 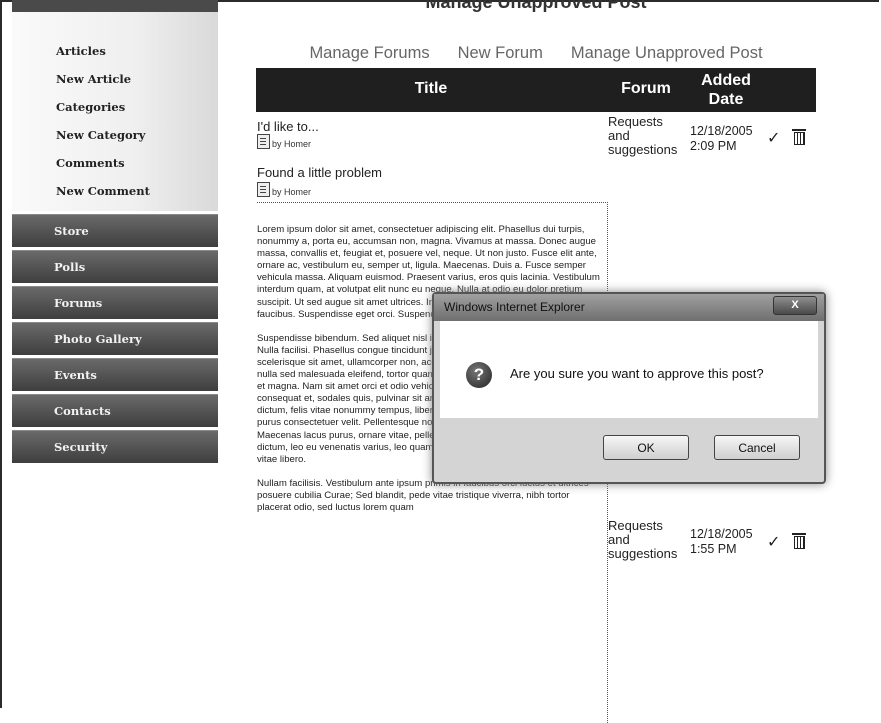 What do you see at coordinates (667, 53) in the screenshot?
I see `manage-unapproved-post-link: Manage Unapproved Post` at bounding box center [667, 53].